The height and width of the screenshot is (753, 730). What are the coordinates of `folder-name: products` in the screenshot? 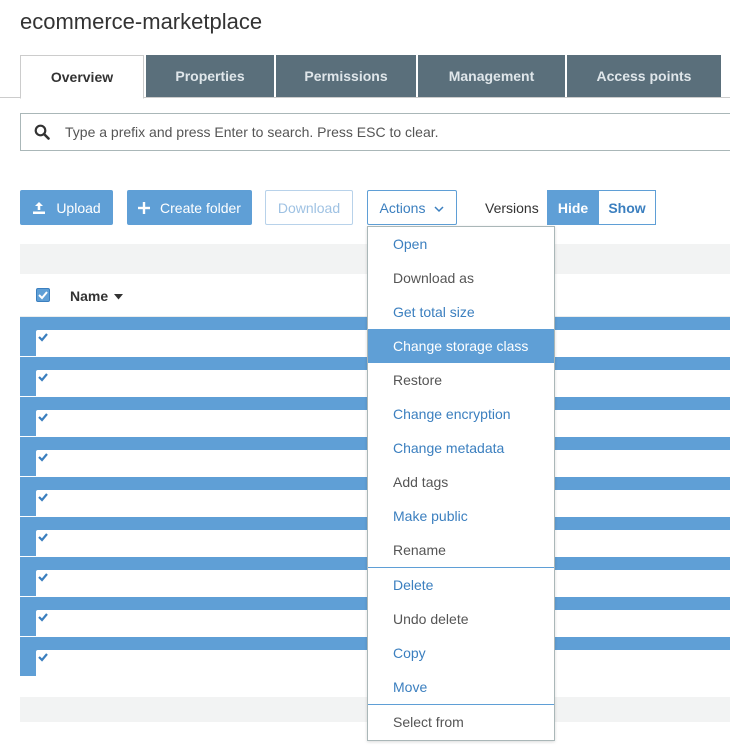 It's located at (129, 616).